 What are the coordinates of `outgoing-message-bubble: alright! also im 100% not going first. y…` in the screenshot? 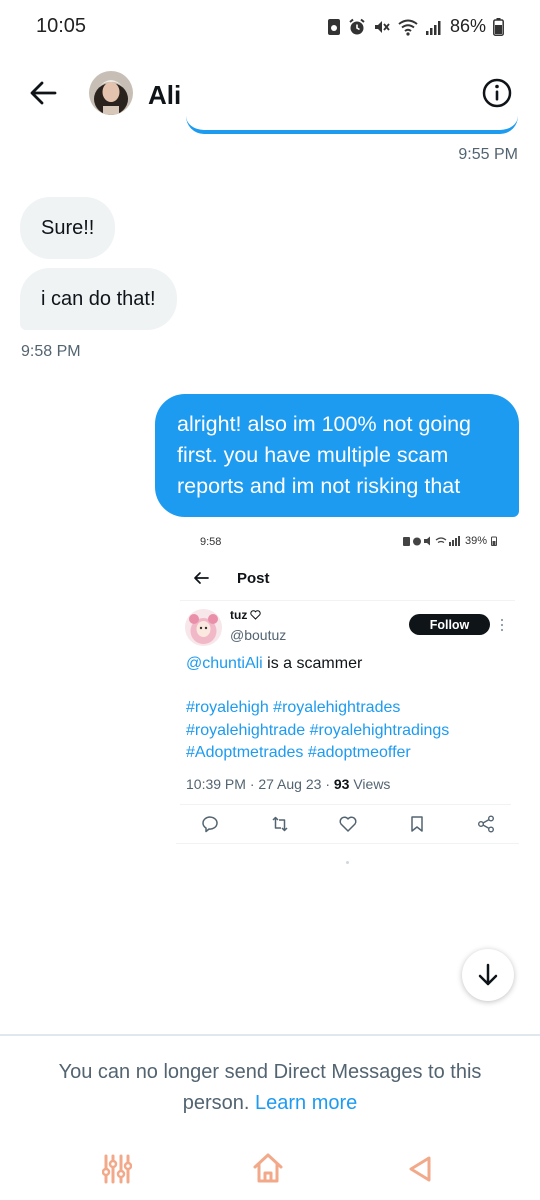 It's located at (337, 455).